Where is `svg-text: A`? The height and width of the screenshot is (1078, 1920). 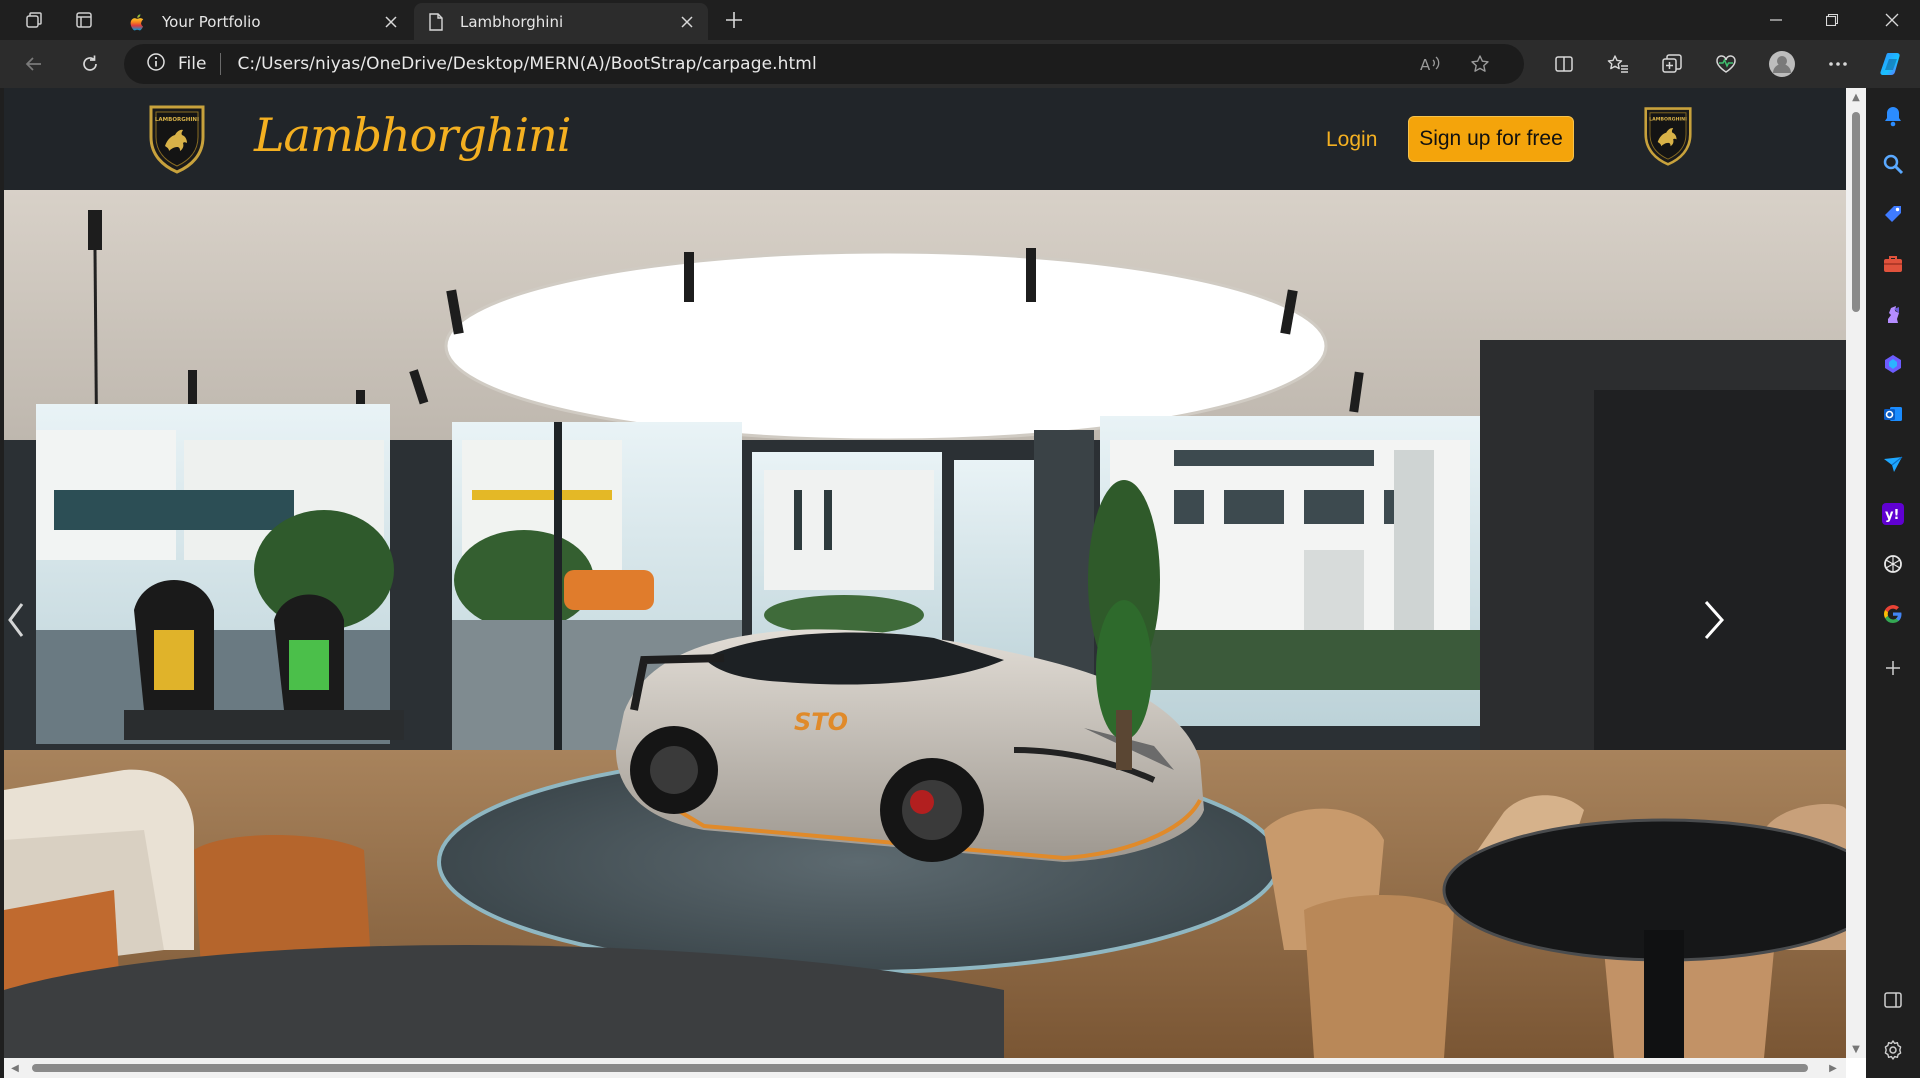
svg-text: A is located at coordinates (1425, 65).